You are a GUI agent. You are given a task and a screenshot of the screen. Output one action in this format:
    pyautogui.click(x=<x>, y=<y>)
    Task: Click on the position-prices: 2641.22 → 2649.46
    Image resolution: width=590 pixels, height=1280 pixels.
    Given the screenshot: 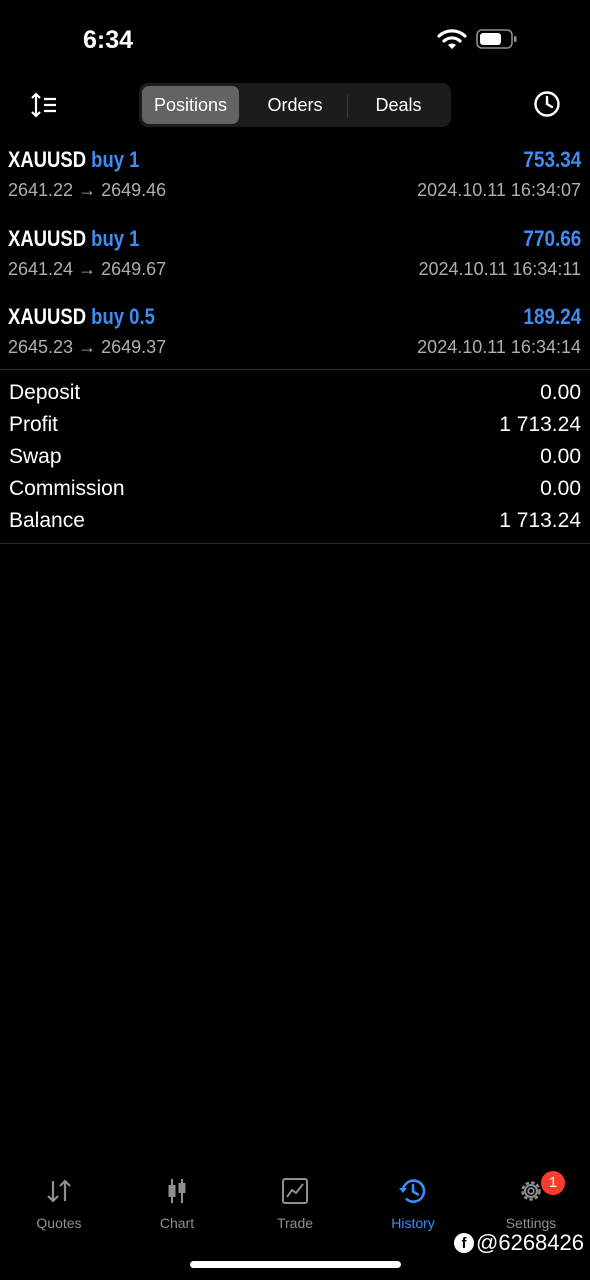 What is the action you would take?
    pyautogui.click(x=87, y=190)
    